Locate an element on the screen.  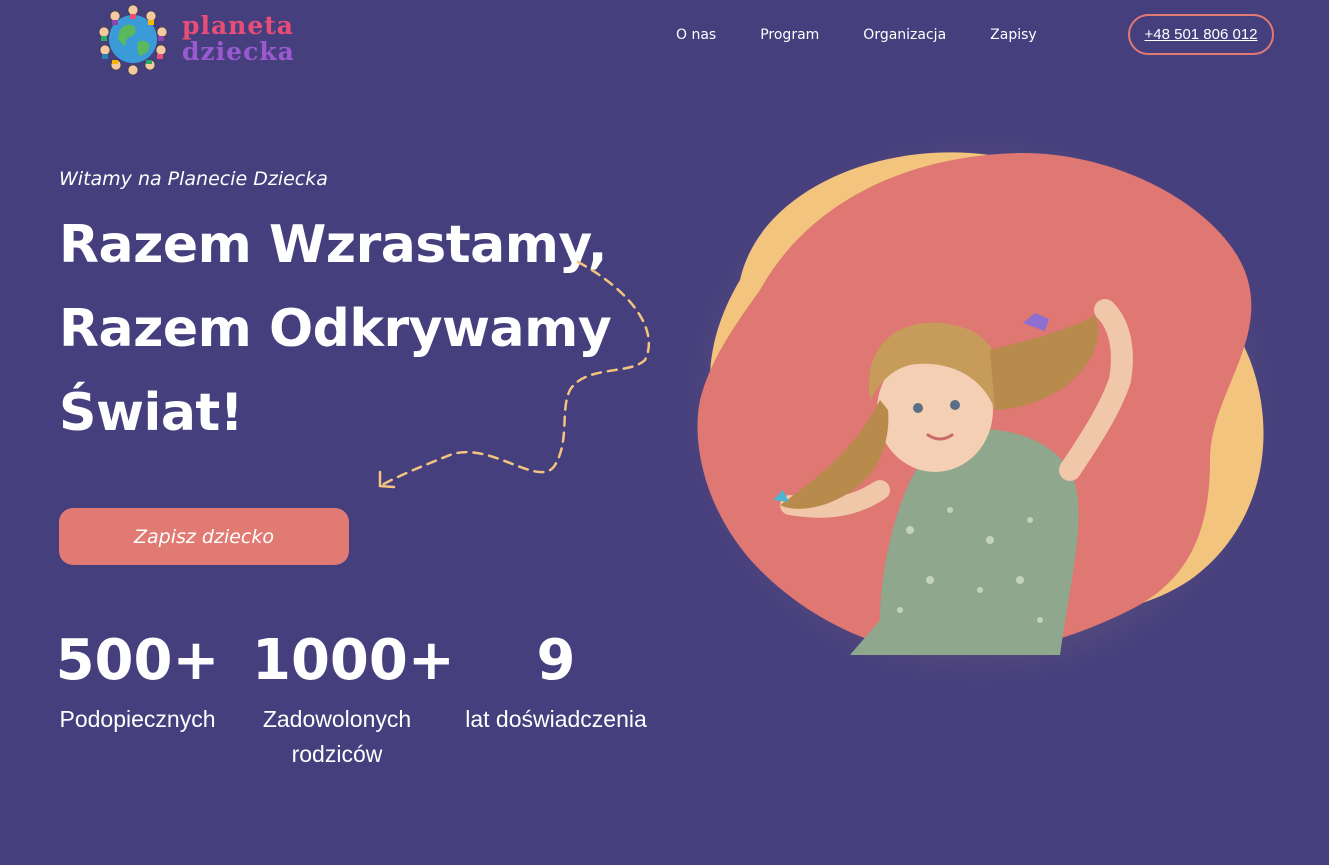
stat-parents: 1000+ Zadowolonych rodziców is located at coordinates (353, 700).